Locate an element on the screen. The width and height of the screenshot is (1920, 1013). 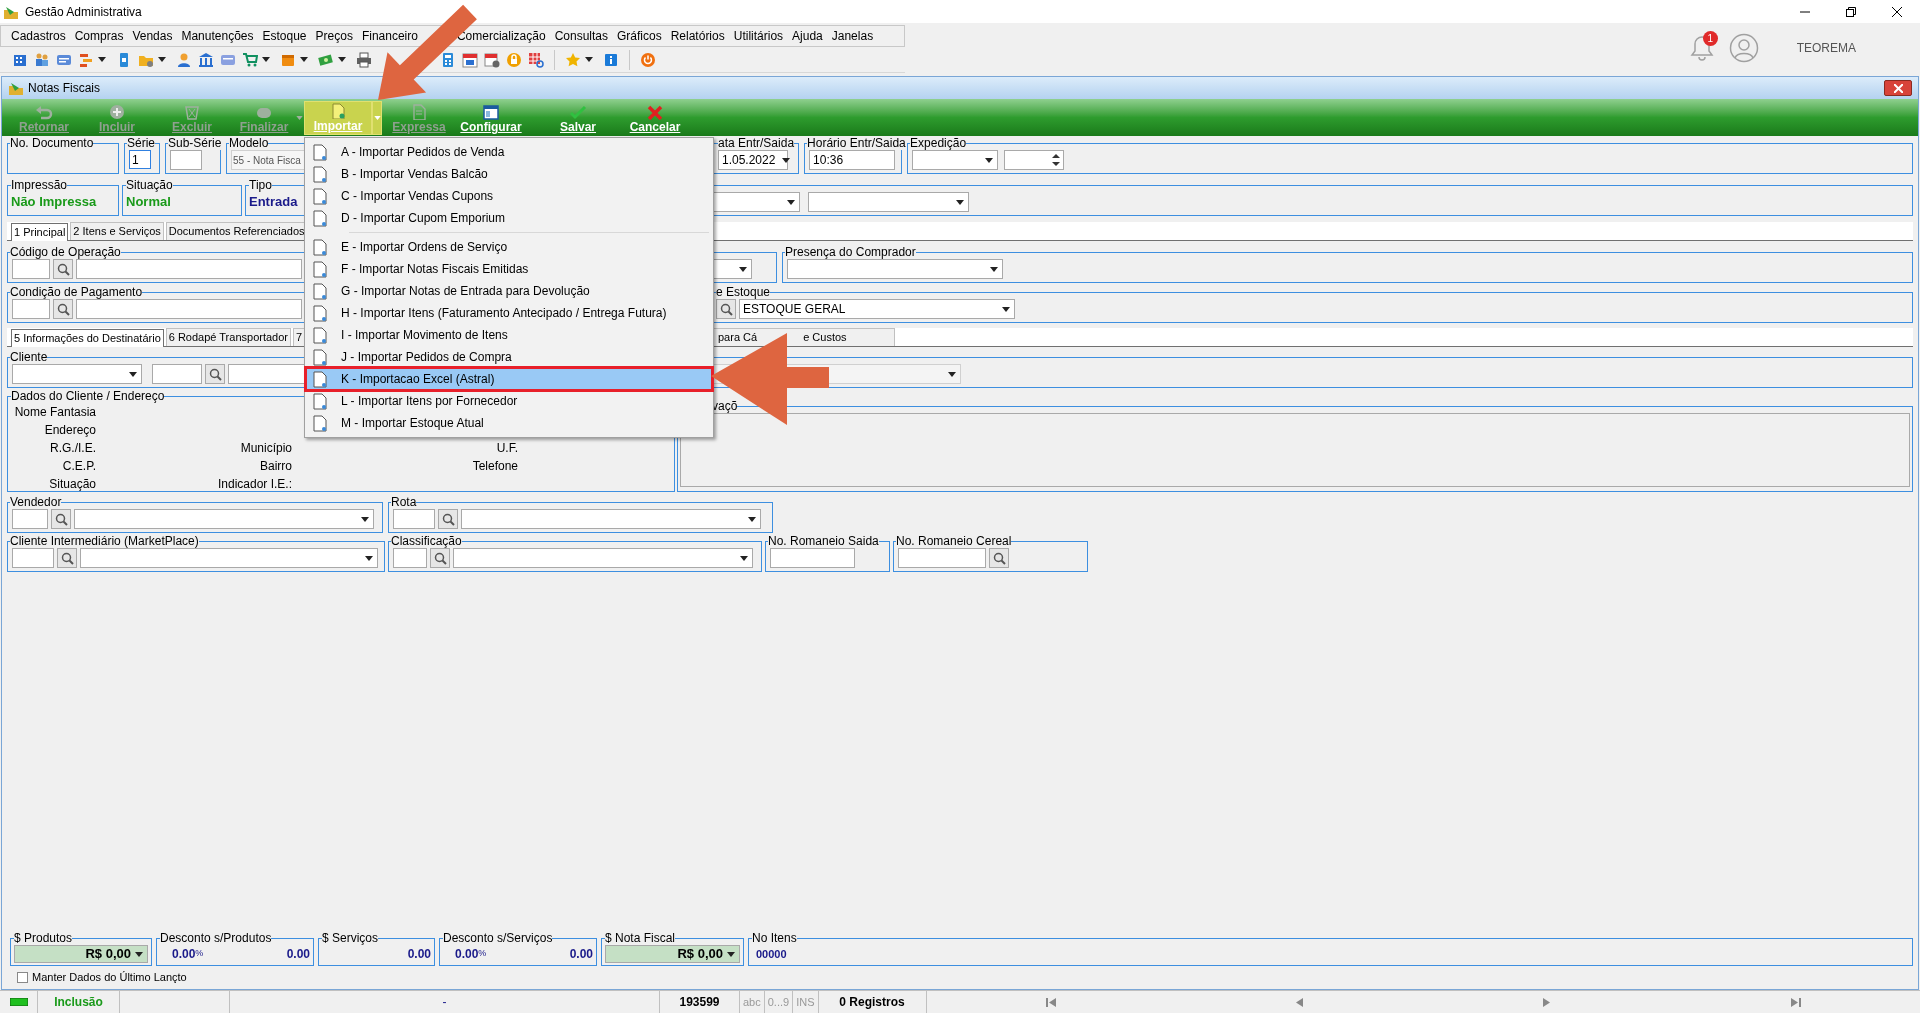
spin-field is located at coordinates (1034, 160).